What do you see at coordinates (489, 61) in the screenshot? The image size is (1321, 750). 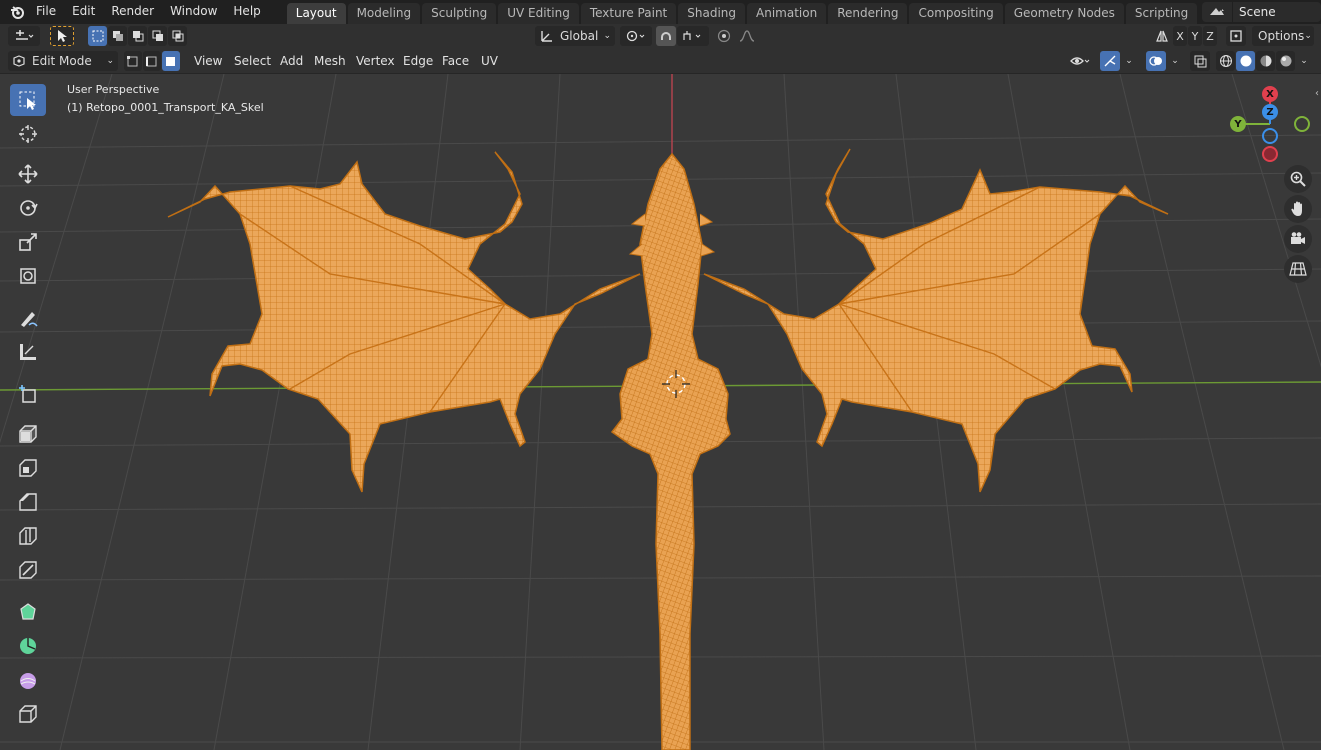 I see `menu-uv: UV` at bounding box center [489, 61].